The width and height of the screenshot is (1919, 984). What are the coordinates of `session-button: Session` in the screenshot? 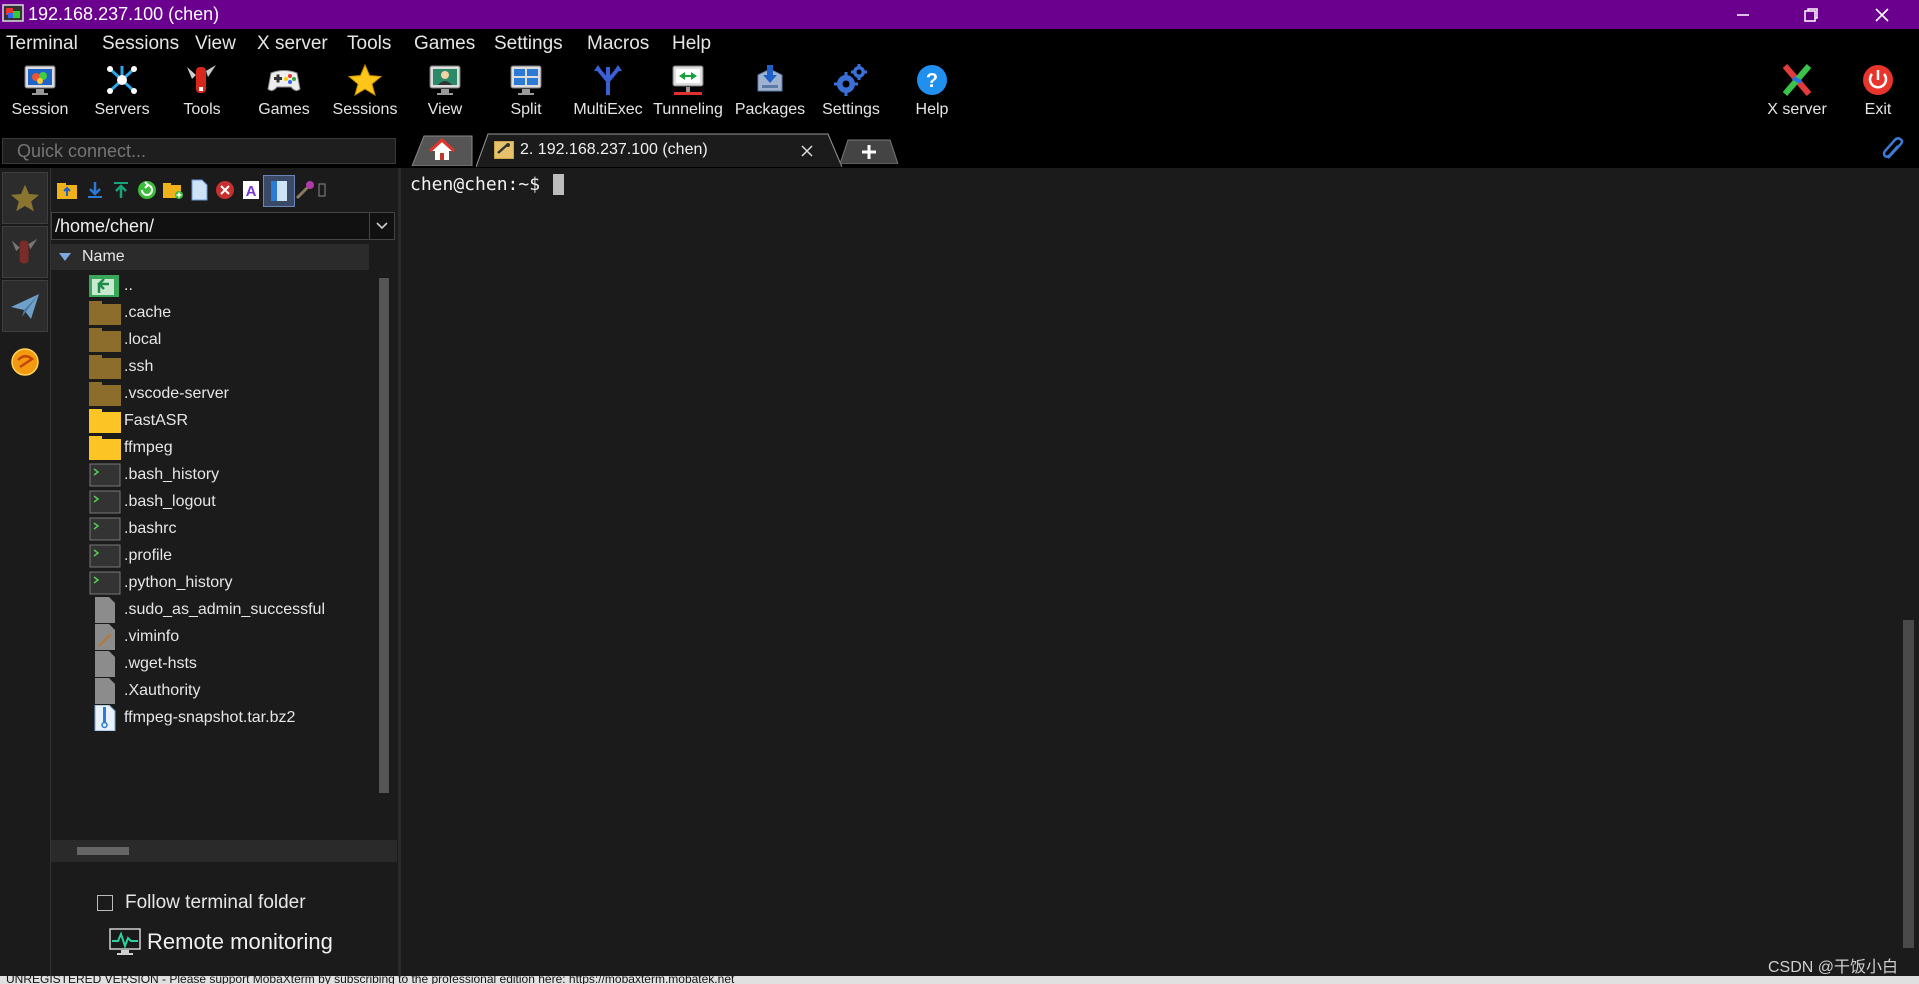 It's located at (40, 94).